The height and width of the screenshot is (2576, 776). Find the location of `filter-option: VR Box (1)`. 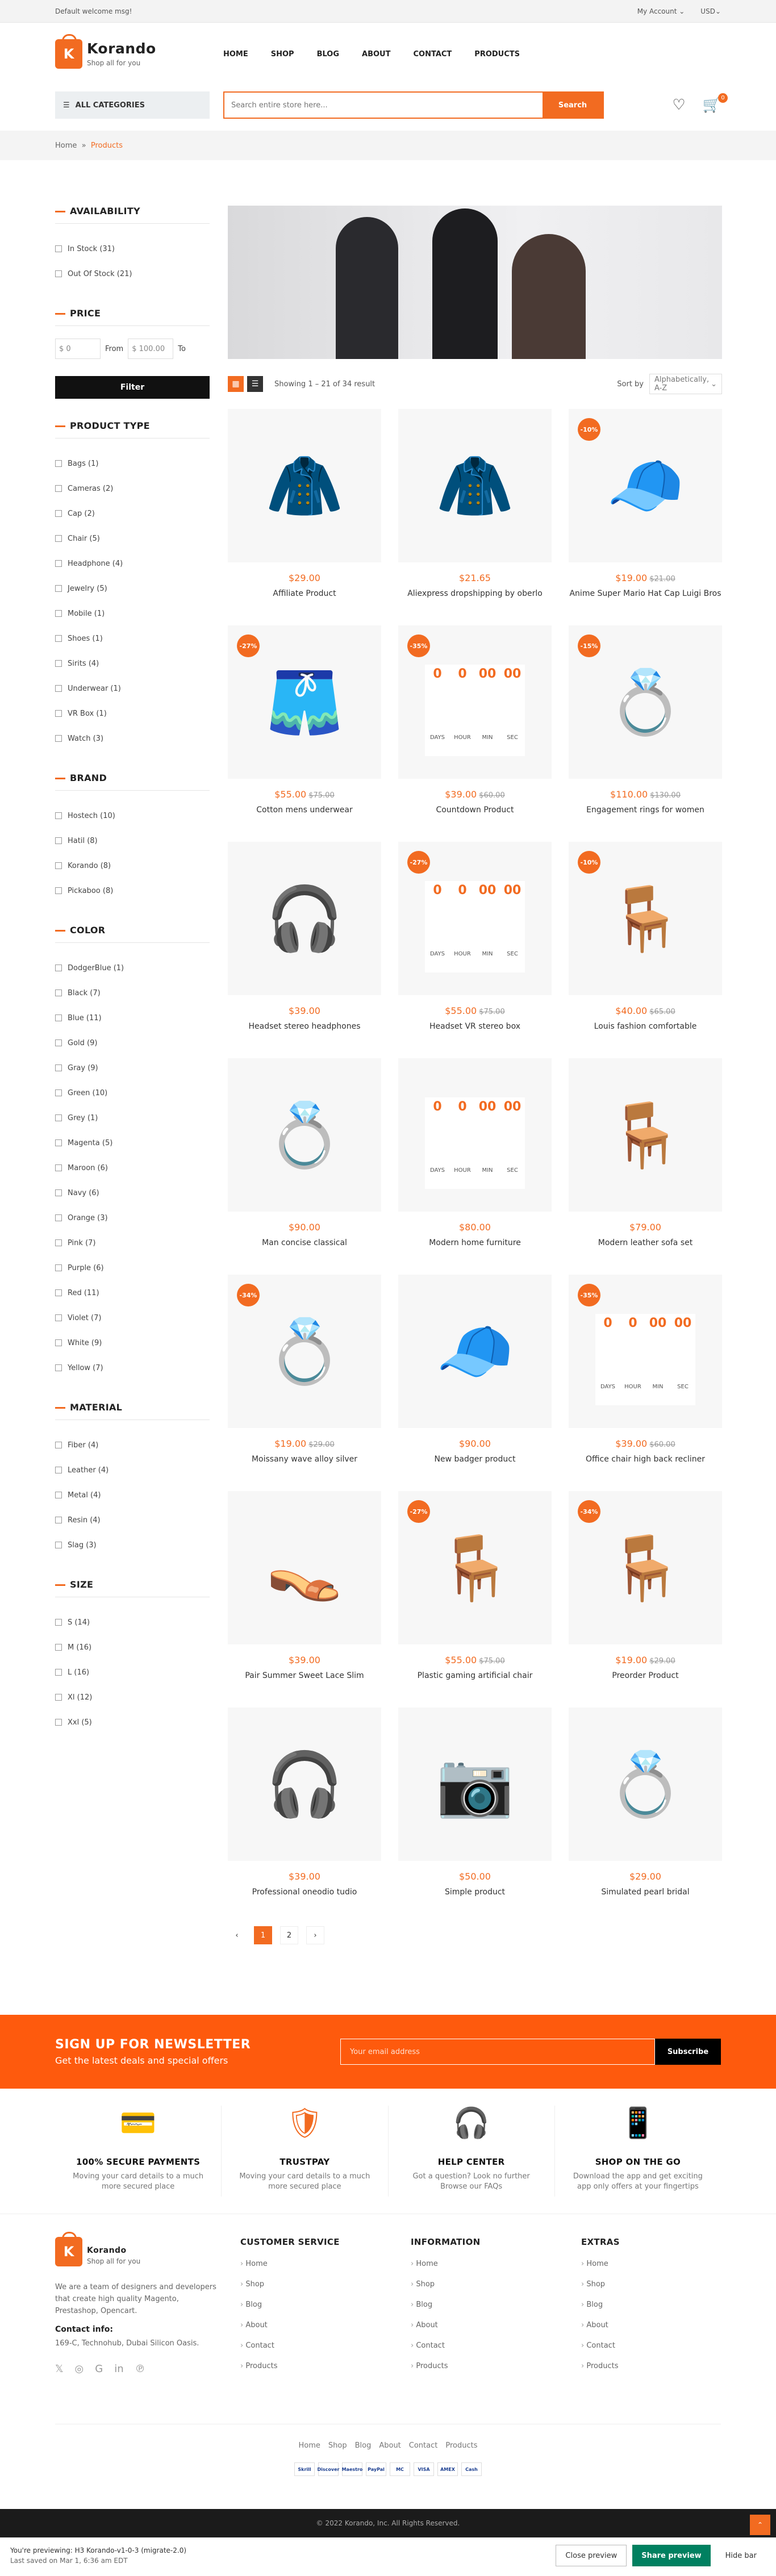

filter-option: VR Box (1) is located at coordinates (132, 713).